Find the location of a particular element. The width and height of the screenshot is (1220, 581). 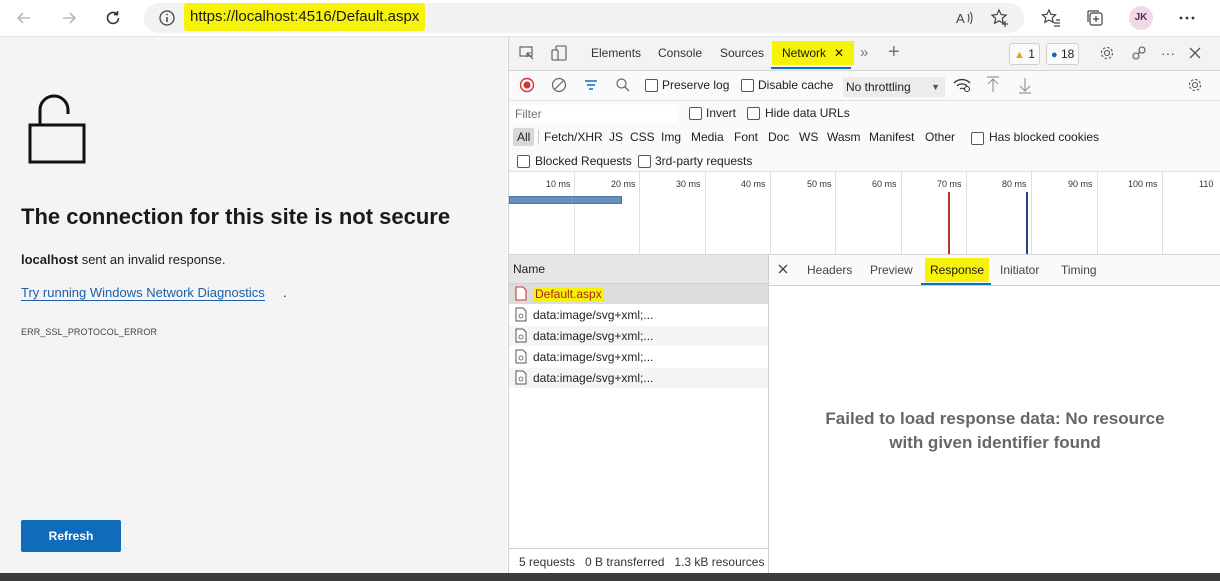

close-detail-icon is located at coordinates (783, 269).